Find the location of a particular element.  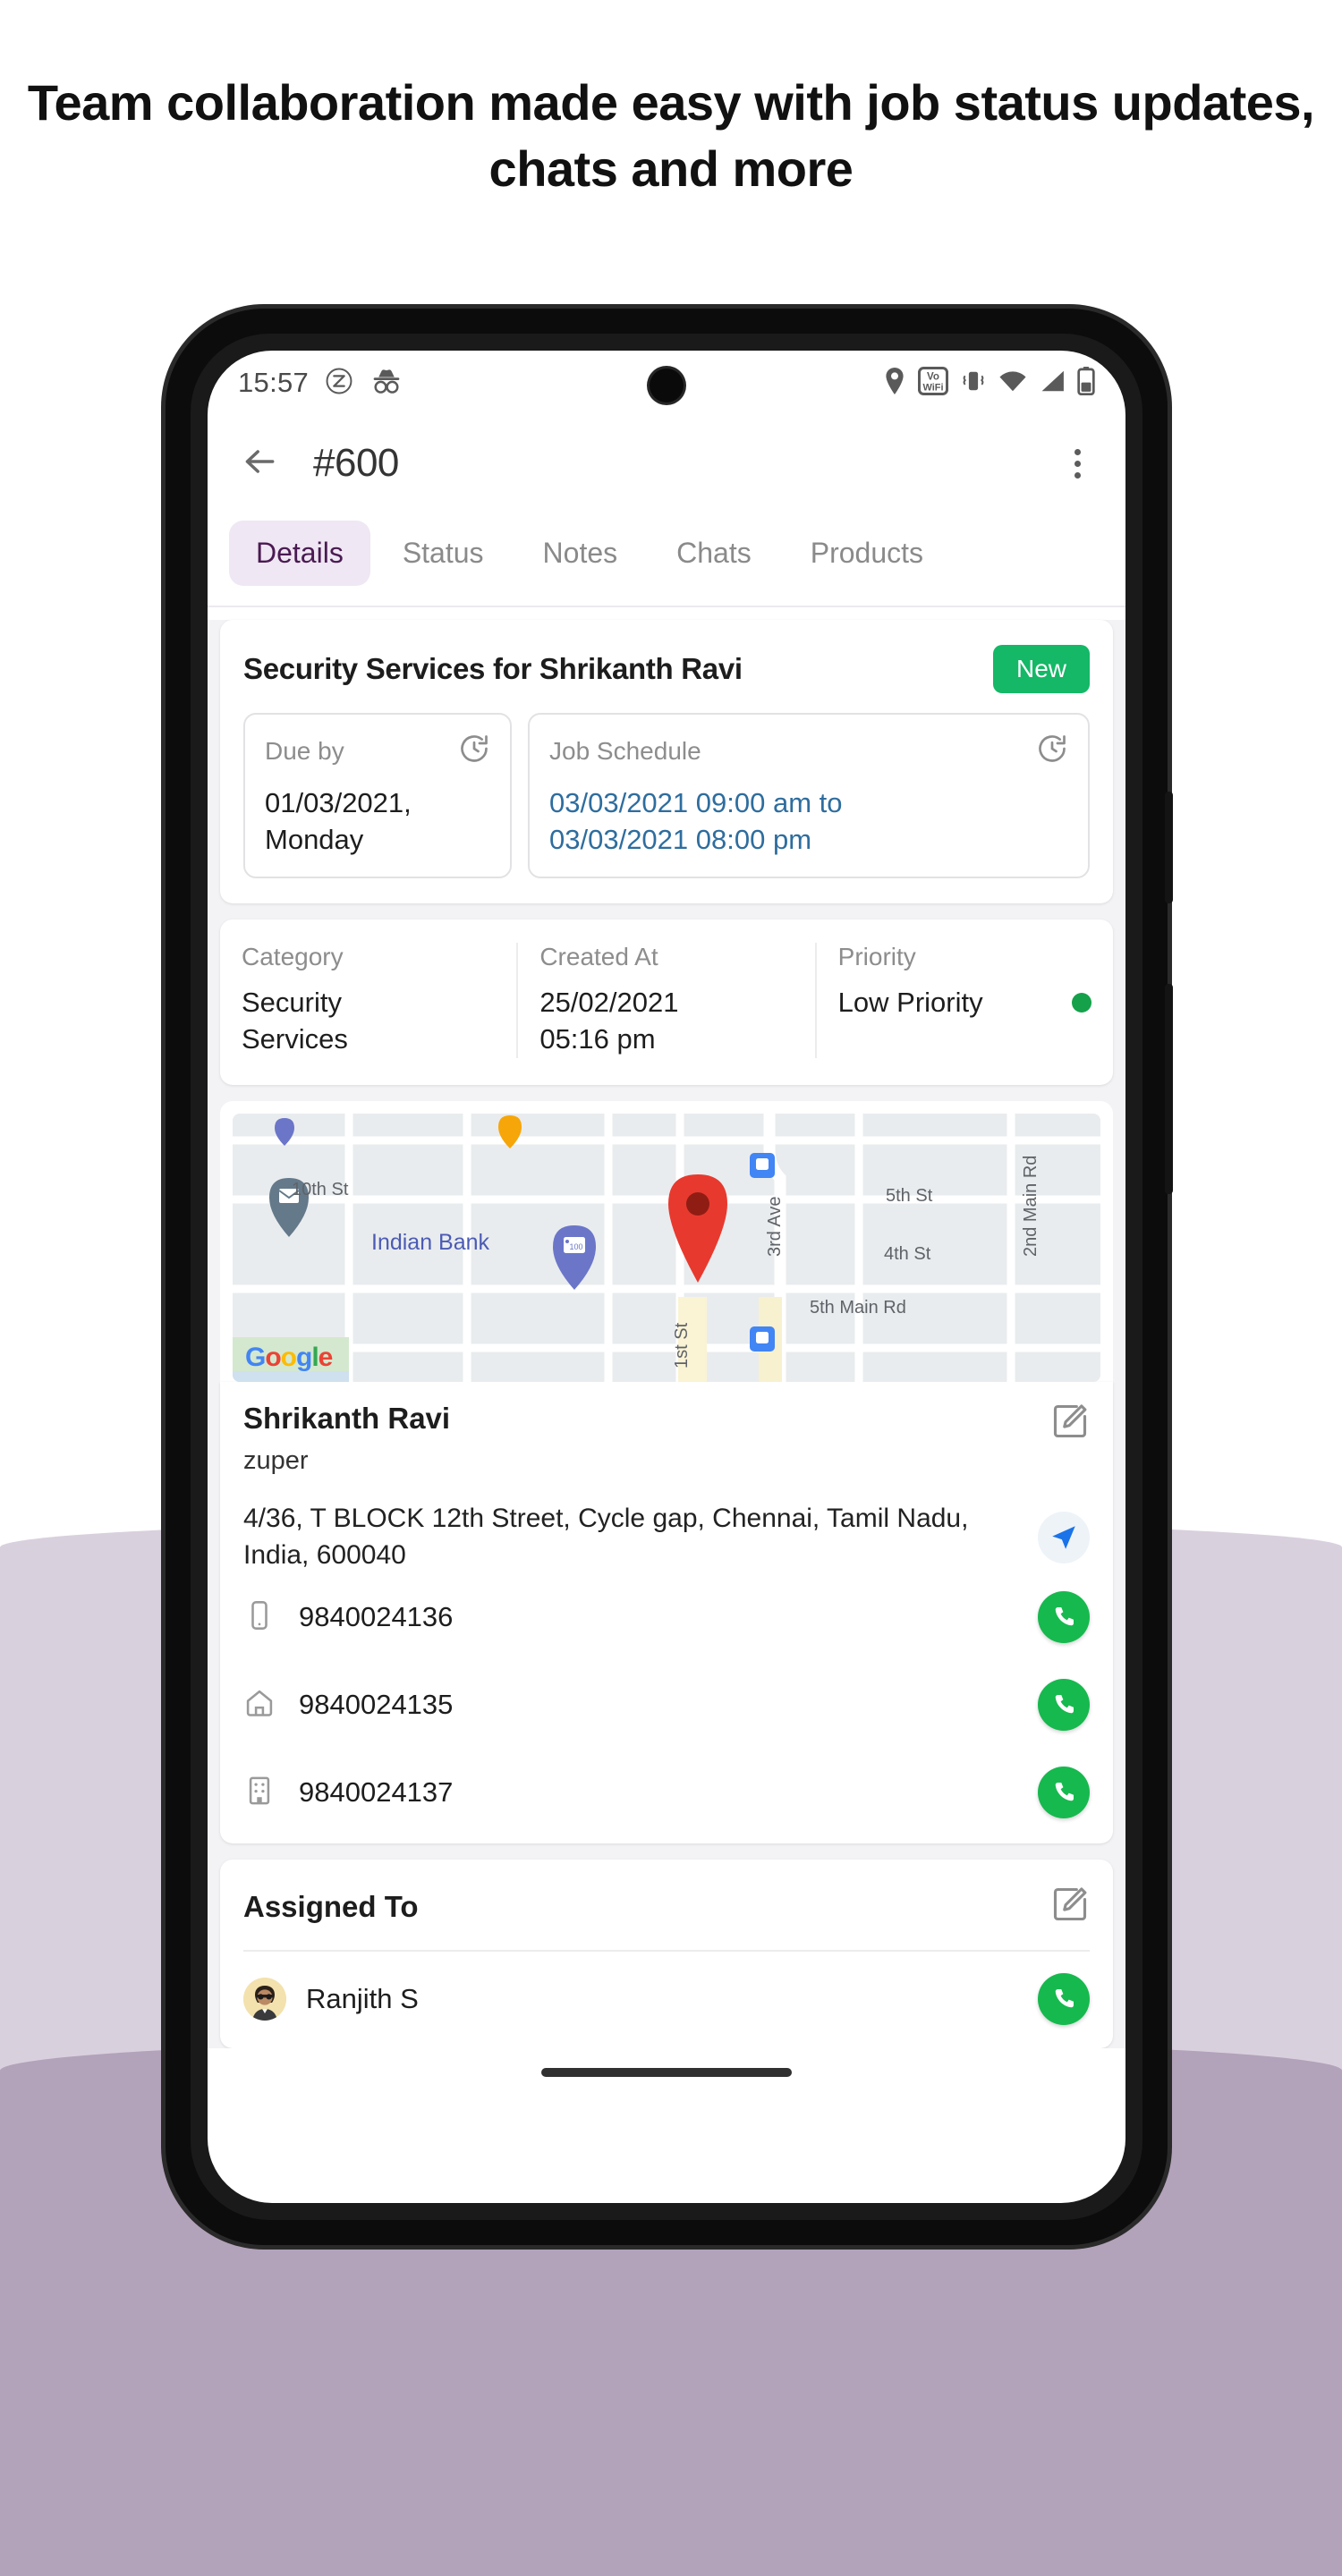

assigned-to-header: Assigned To is located at coordinates (666, 1906).